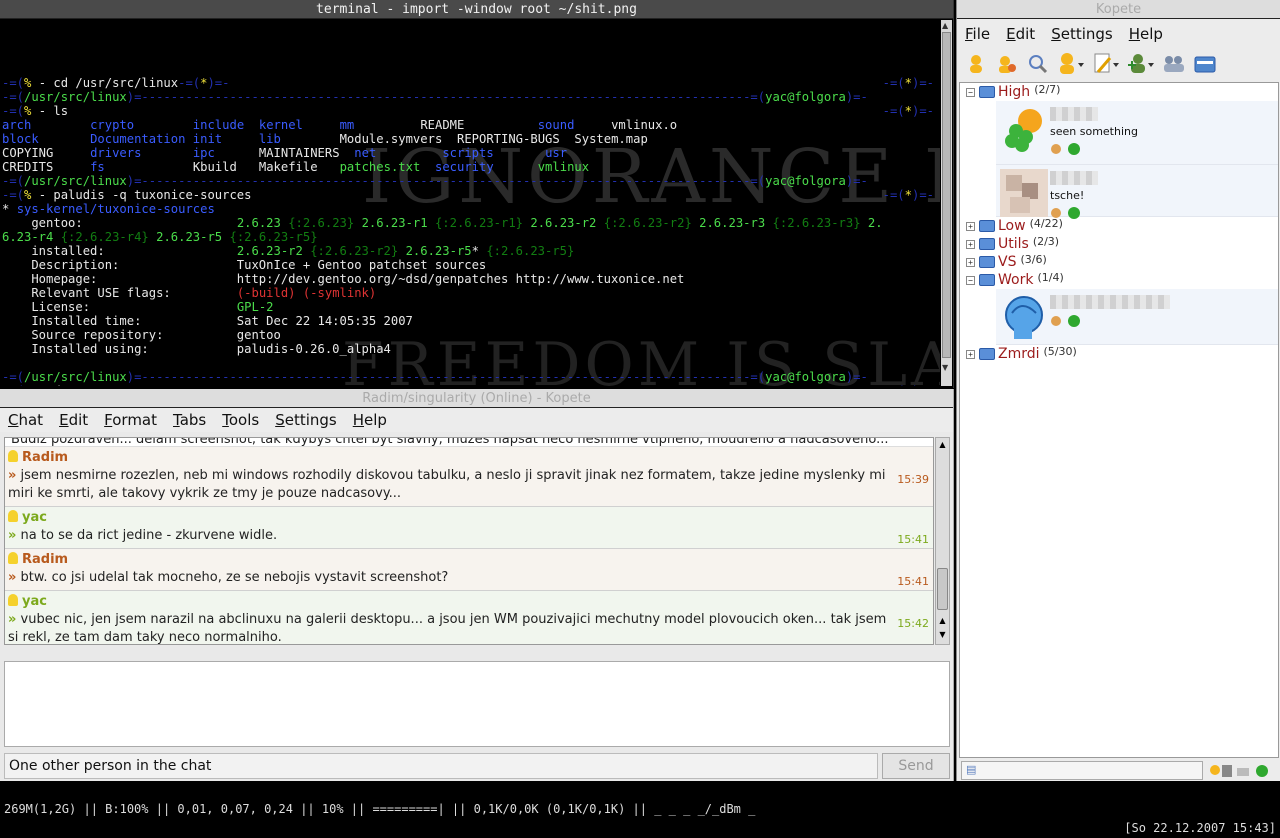  What do you see at coordinates (468, 458) in the screenshot?
I see `message-sender: Radim` at bounding box center [468, 458].